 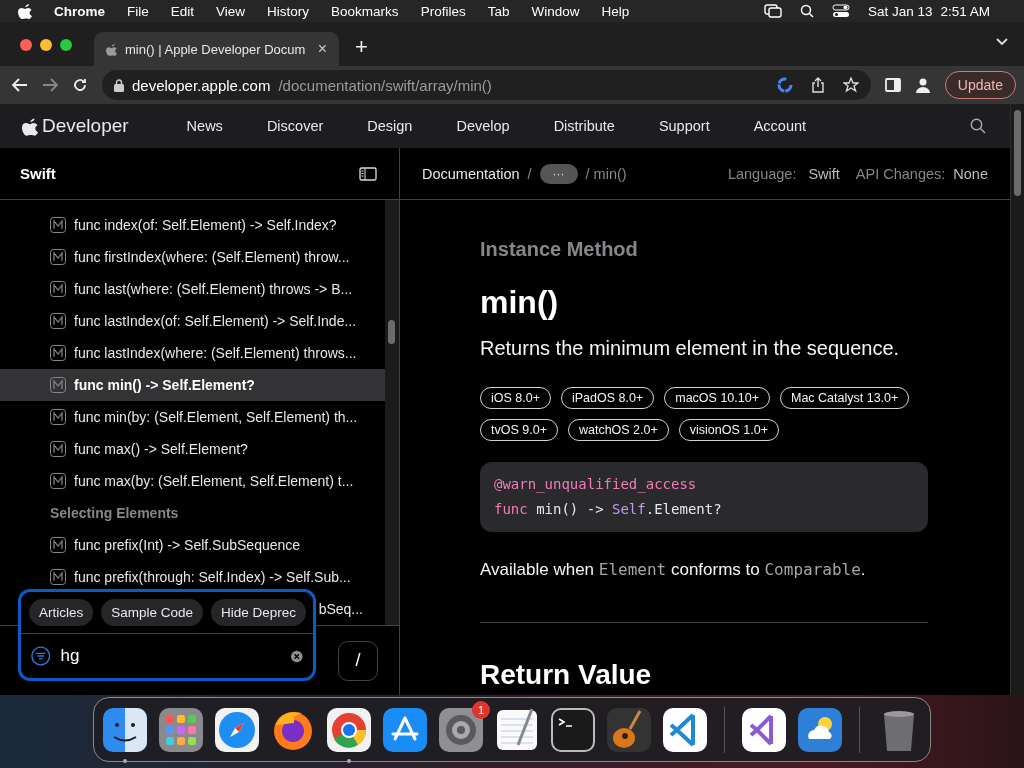 What do you see at coordinates (125, 730) in the screenshot?
I see `finder-icon` at bounding box center [125, 730].